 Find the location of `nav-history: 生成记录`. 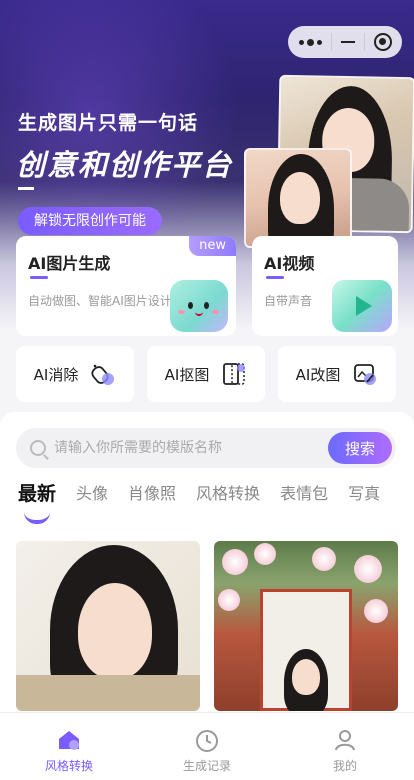

nav-history: 生成记录 is located at coordinates (207, 754).